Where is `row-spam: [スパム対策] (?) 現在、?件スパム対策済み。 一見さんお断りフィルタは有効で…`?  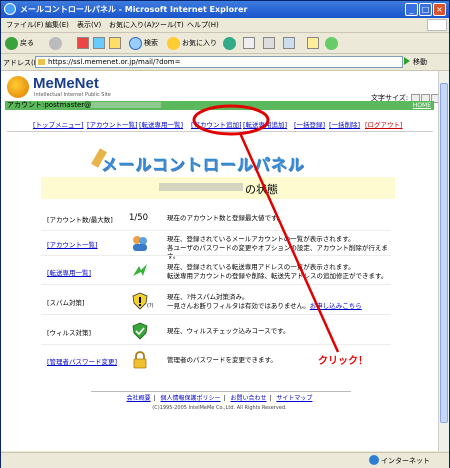
row-spam: [スパム対策] (?) 現在、?件スパム対策済み。 一見さんお断りフィルタは有効で… is located at coordinates (216, 301).